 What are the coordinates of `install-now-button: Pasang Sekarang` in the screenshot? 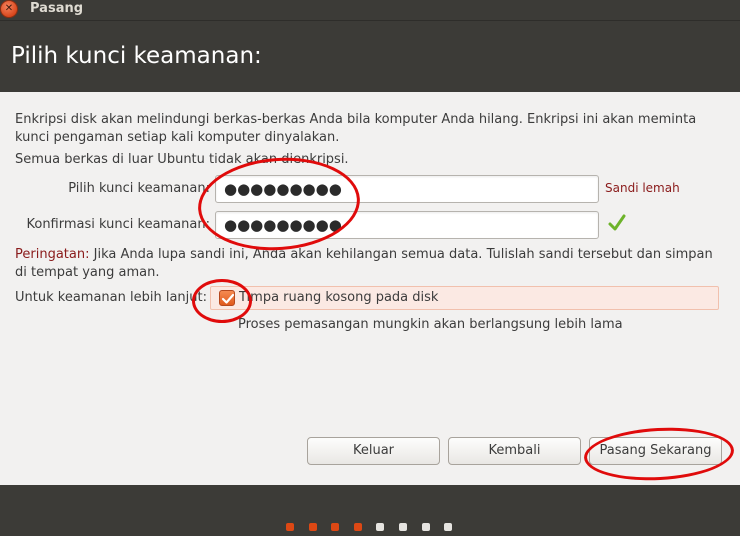 It's located at (655, 451).